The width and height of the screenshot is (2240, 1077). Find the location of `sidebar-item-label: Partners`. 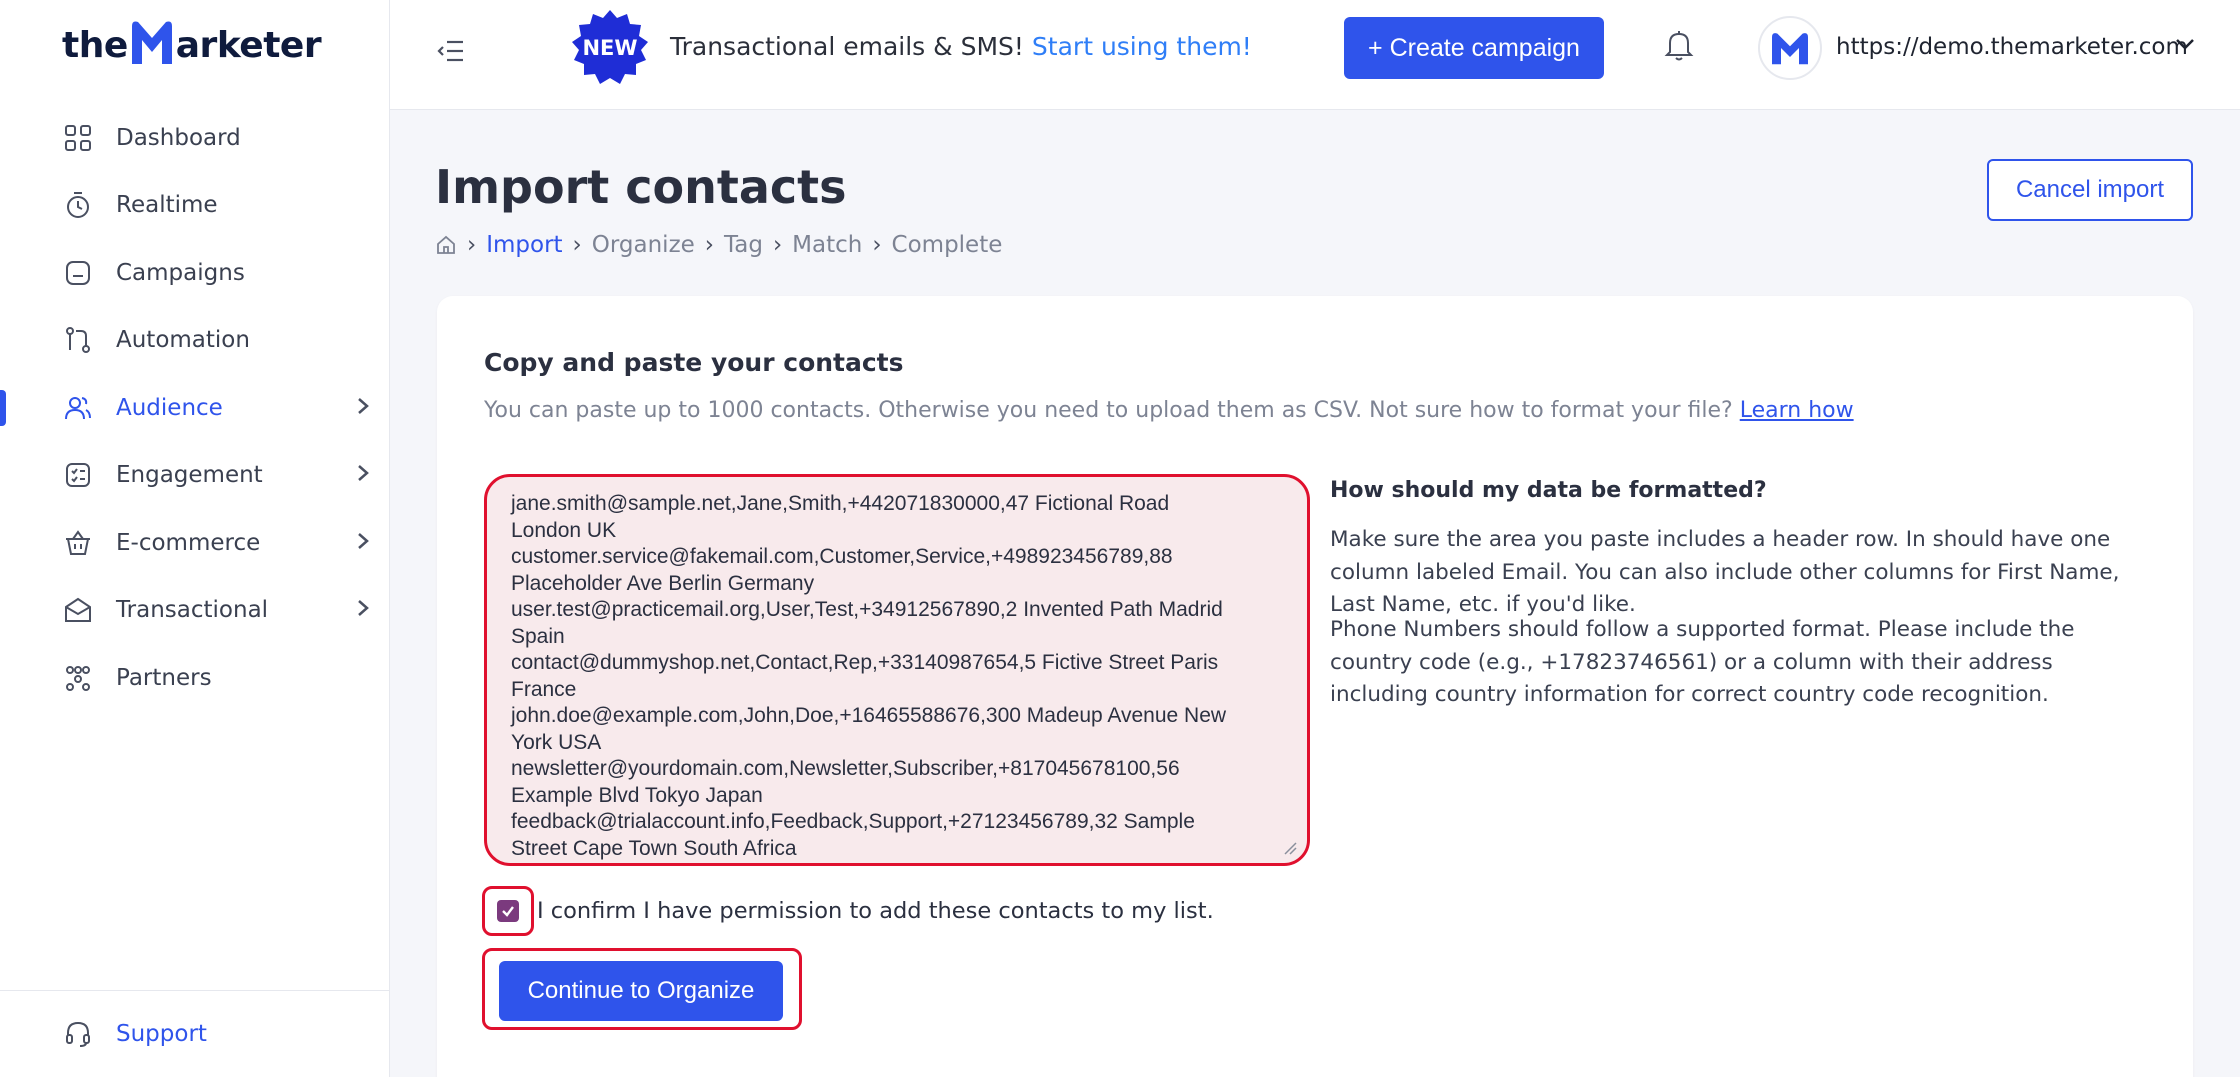

sidebar-item-label: Partners is located at coordinates (164, 677).